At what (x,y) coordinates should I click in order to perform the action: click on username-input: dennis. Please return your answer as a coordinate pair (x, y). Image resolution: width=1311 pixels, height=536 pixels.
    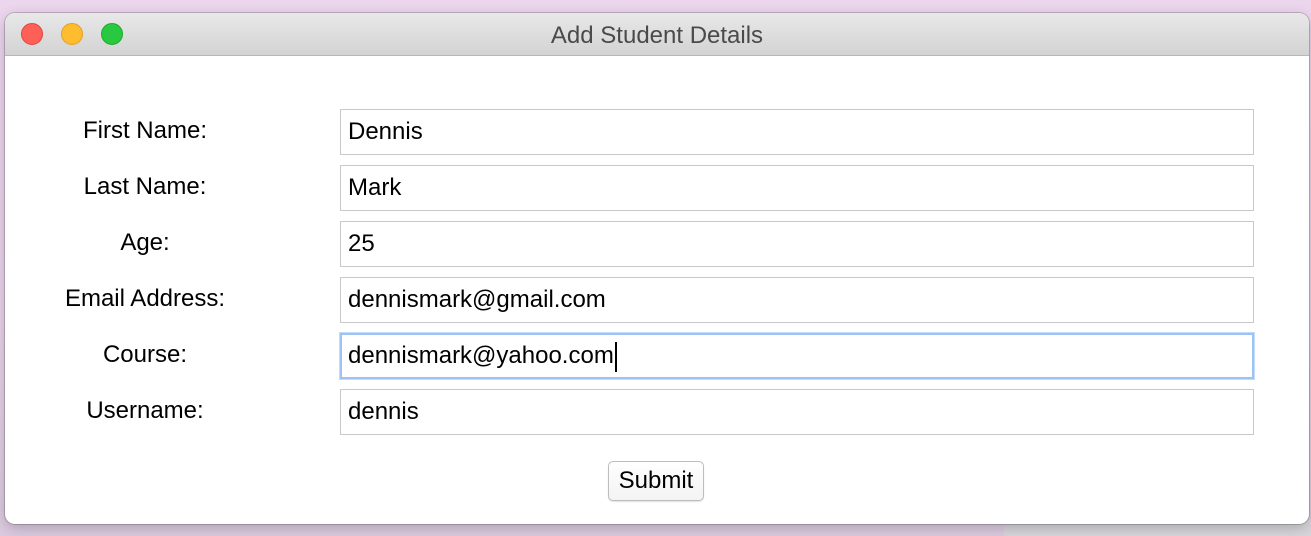
    Looking at the image, I should click on (797, 412).